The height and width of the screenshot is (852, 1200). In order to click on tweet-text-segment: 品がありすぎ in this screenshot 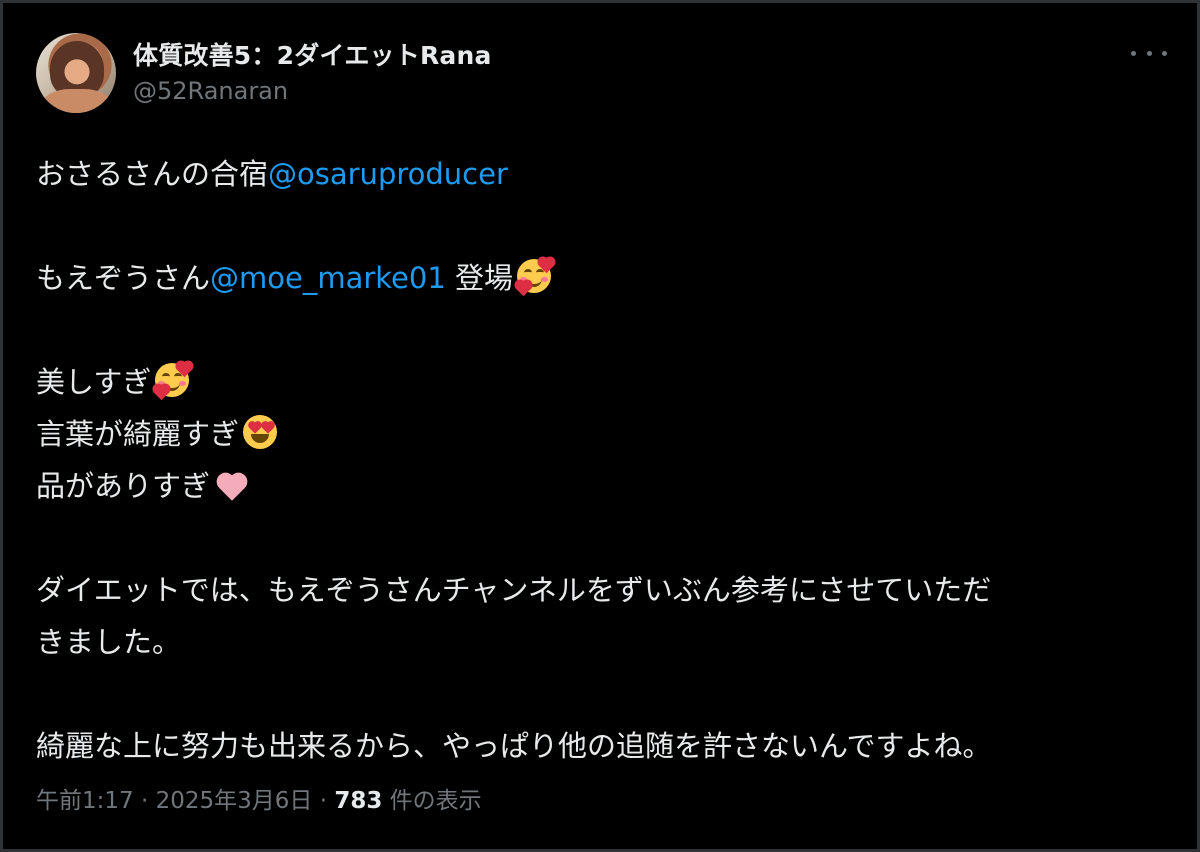, I will do `click(123, 486)`.